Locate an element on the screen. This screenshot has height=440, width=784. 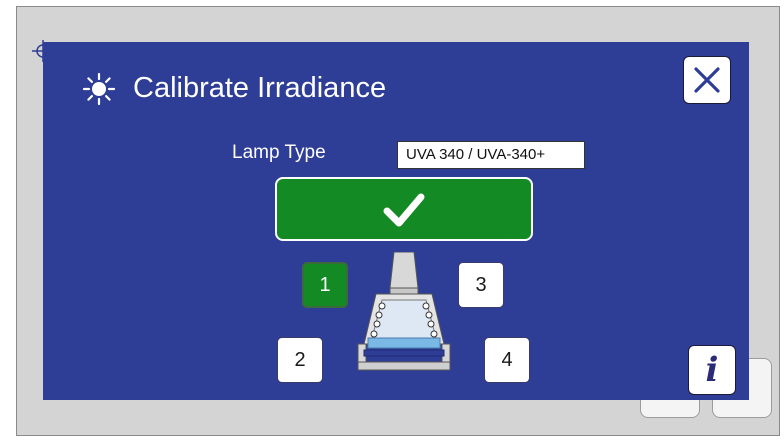
lamp-type-label: Lamp Type is located at coordinates (279, 152).